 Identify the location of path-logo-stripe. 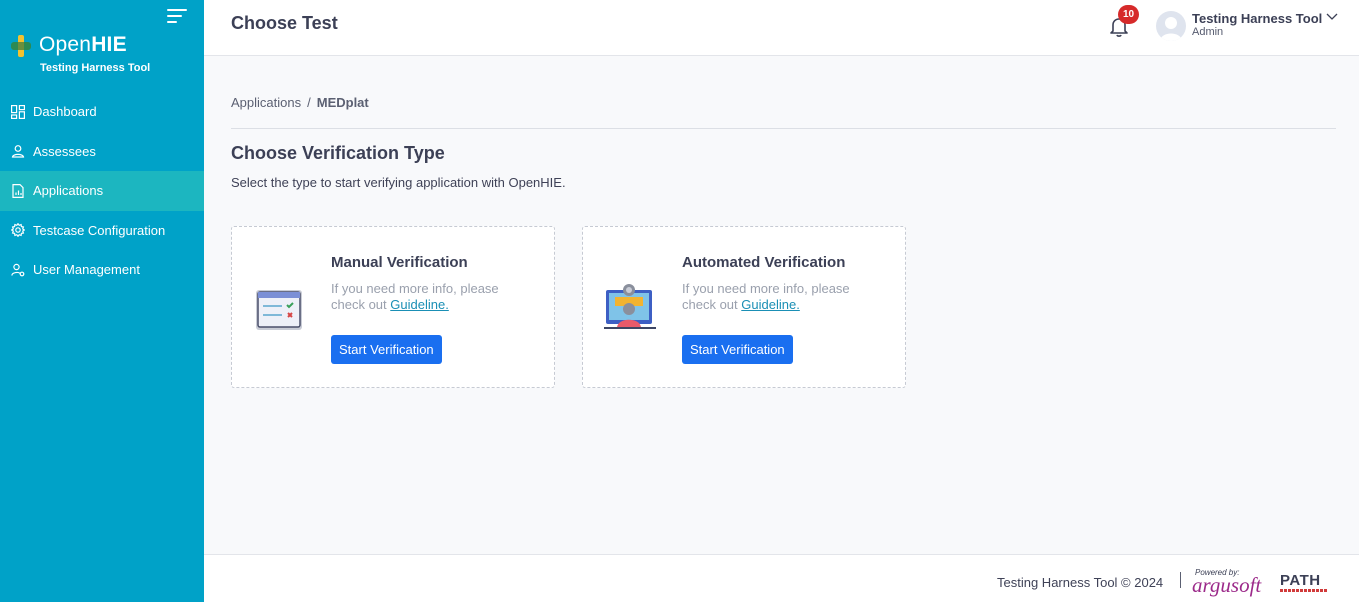
(1304, 590).